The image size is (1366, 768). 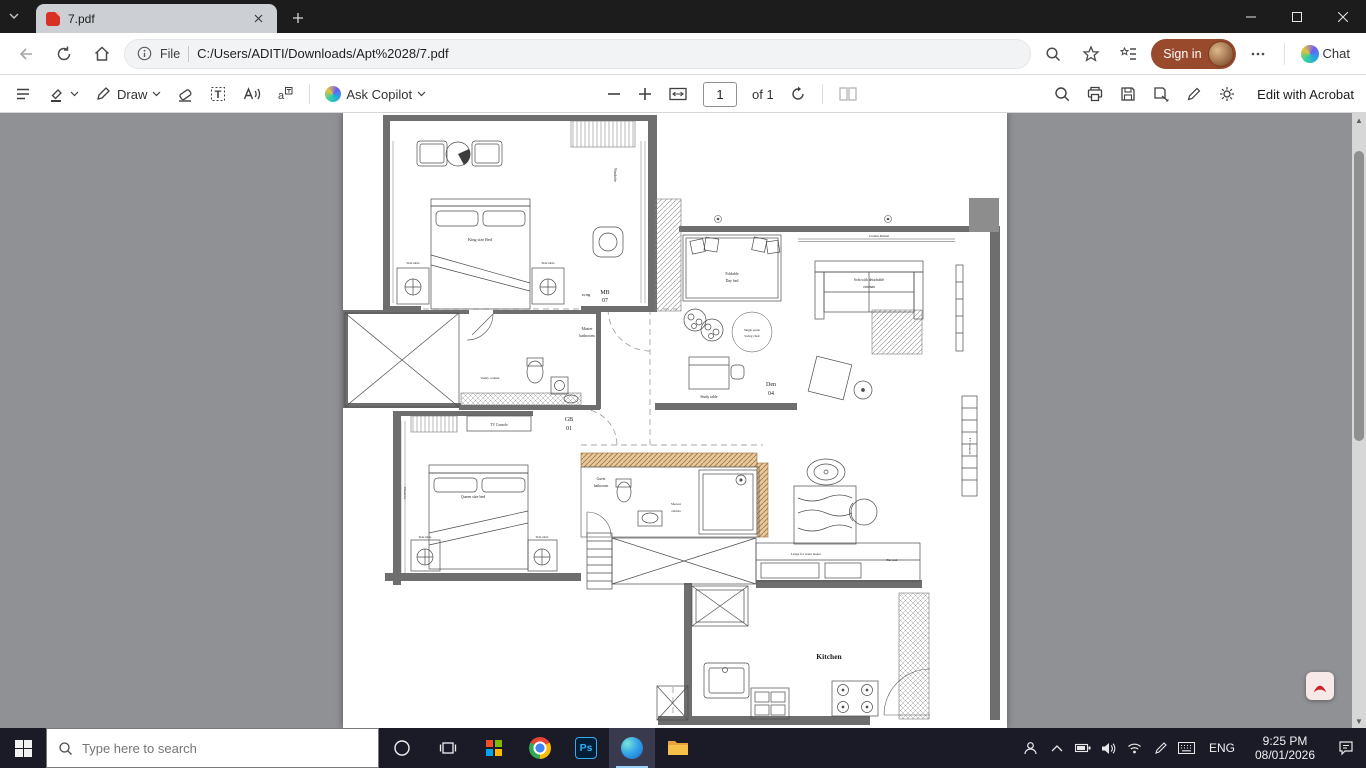 What do you see at coordinates (65, 748) in the screenshot?
I see `search-icon` at bounding box center [65, 748].